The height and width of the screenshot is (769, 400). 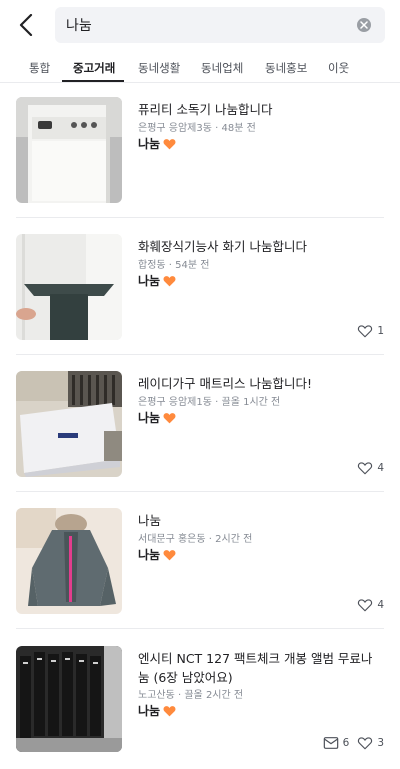 I want to click on chat-count: 6, so click(x=346, y=743).